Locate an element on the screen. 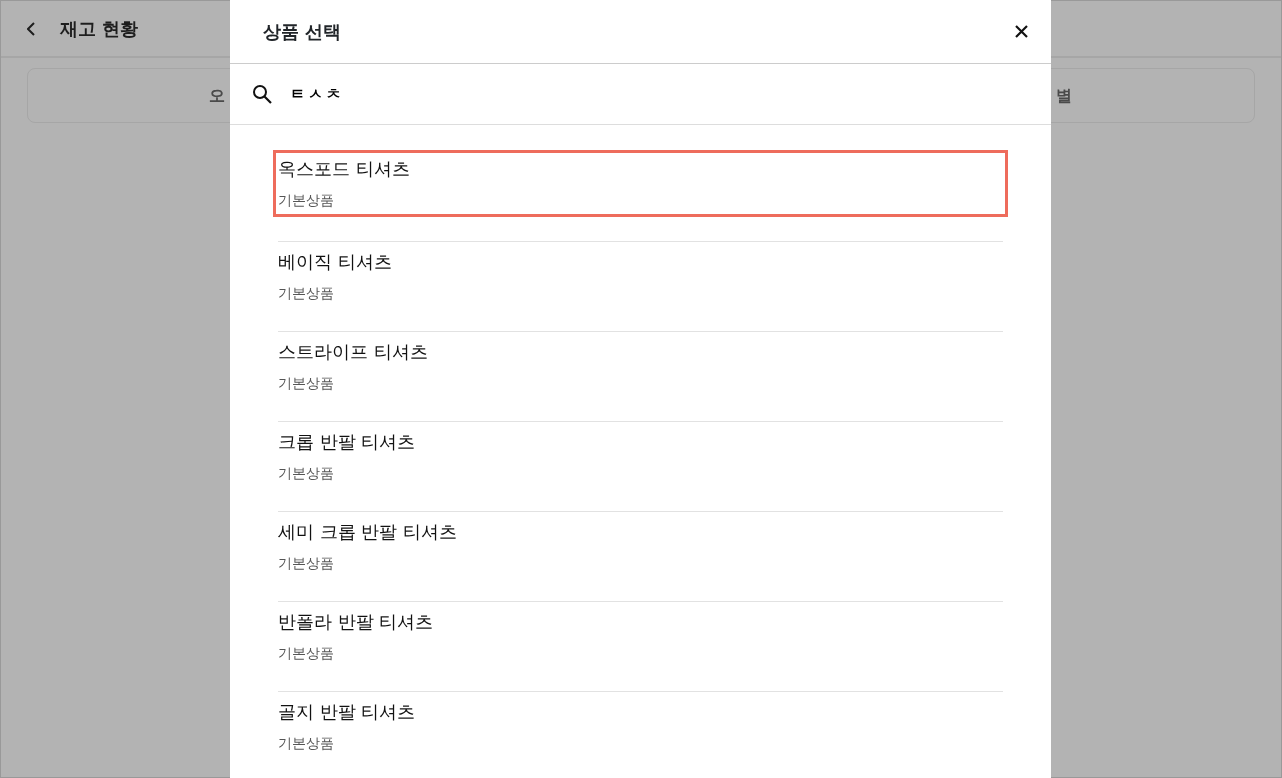 The height and width of the screenshot is (778, 1282). product-item: 스트라이프 티셔츠 기본상품 is located at coordinates (640, 363).